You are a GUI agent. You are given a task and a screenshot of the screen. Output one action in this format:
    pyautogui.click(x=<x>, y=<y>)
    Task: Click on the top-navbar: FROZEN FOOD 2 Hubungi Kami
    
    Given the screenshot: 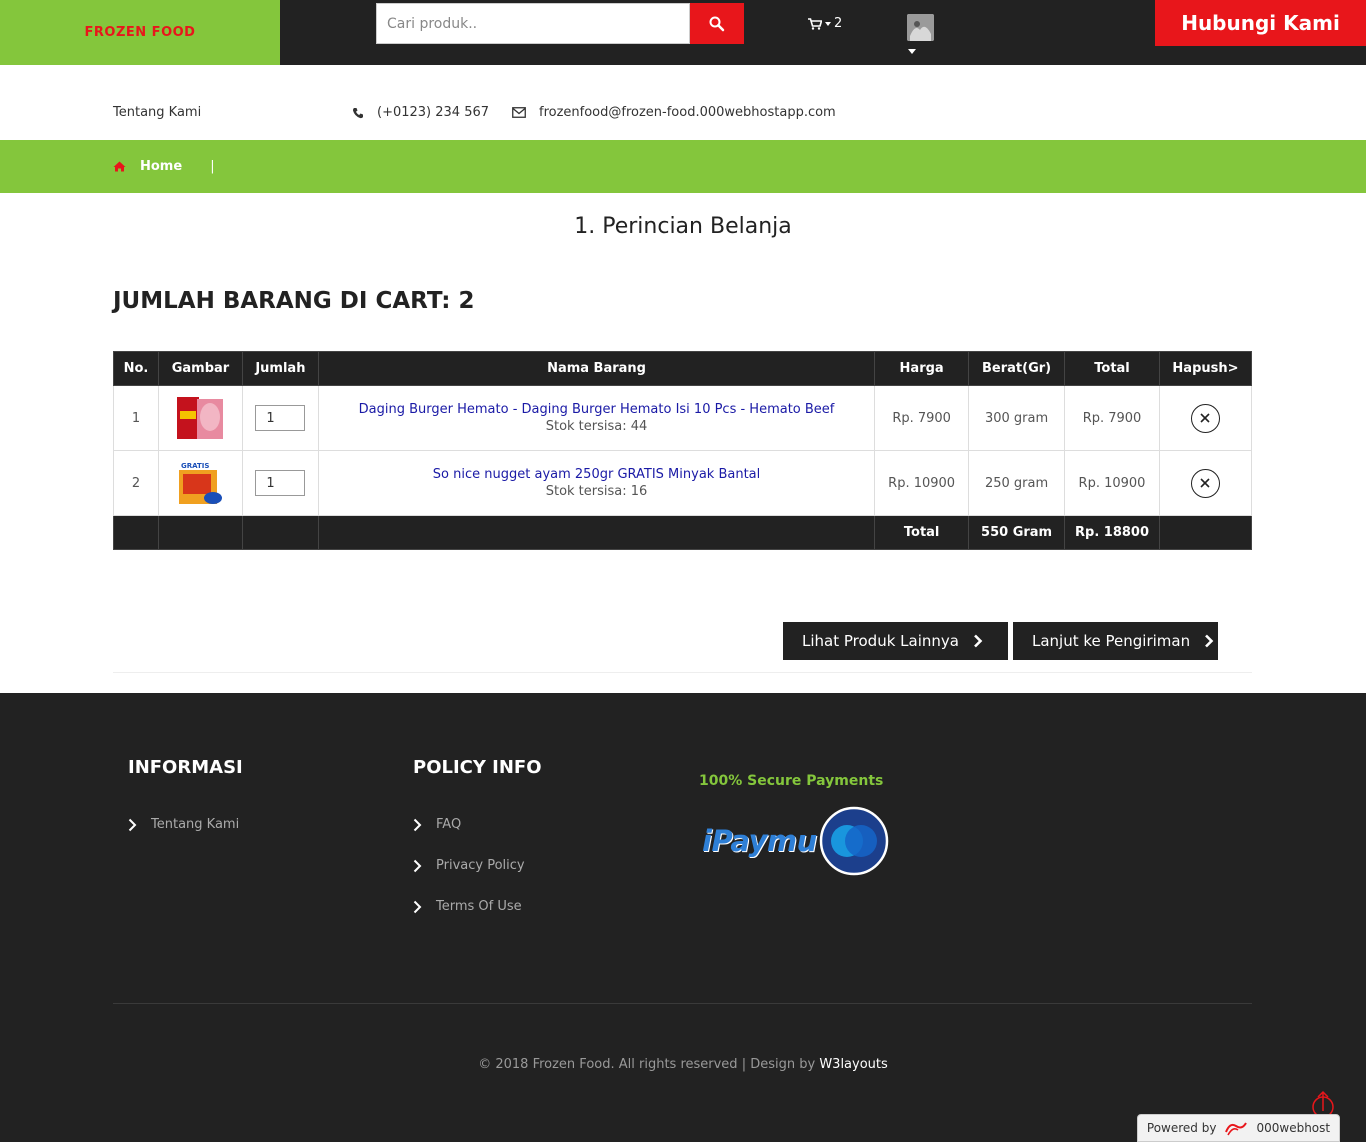 What is the action you would take?
    pyautogui.click(x=683, y=32)
    